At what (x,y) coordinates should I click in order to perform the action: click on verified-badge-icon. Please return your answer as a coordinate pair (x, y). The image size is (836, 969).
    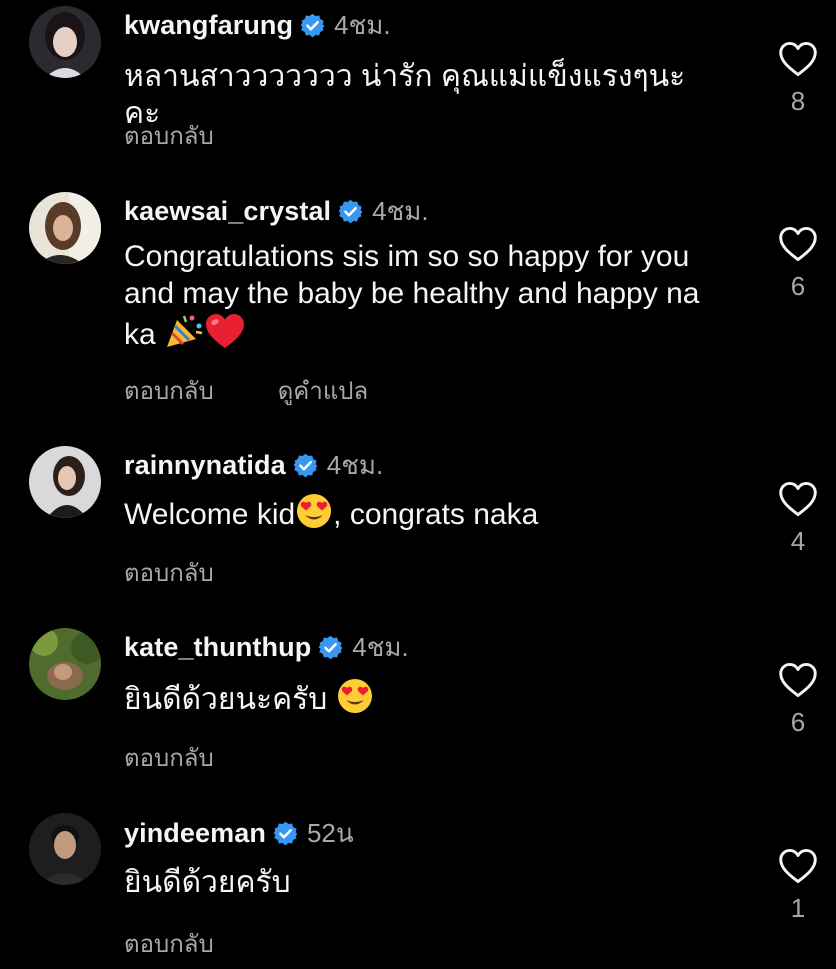
    Looking at the image, I should click on (285, 833).